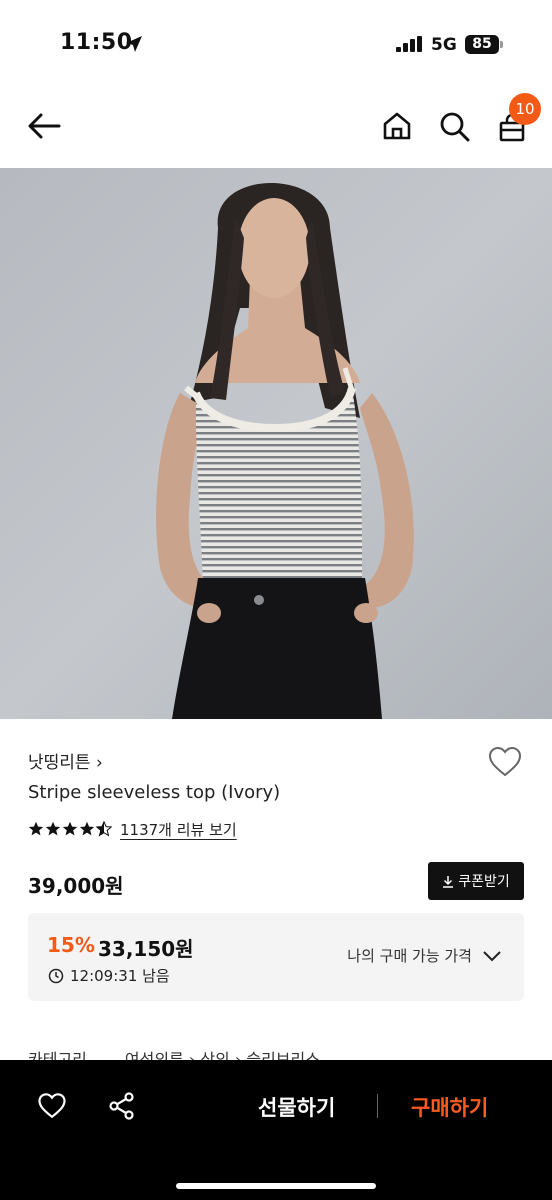  What do you see at coordinates (44, 126) in the screenshot?
I see `back-arrow-icon` at bounding box center [44, 126].